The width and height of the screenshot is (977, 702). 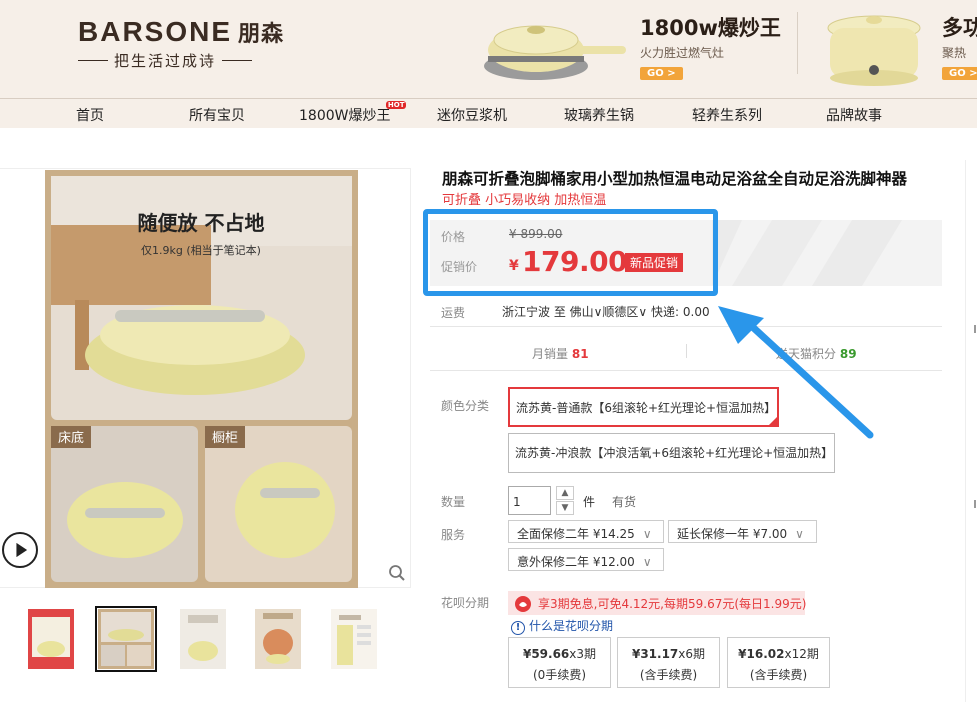 What do you see at coordinates (71, 438) in the screenshot?
I see `tag-bed: 床底` at bounding box center [71, 438].